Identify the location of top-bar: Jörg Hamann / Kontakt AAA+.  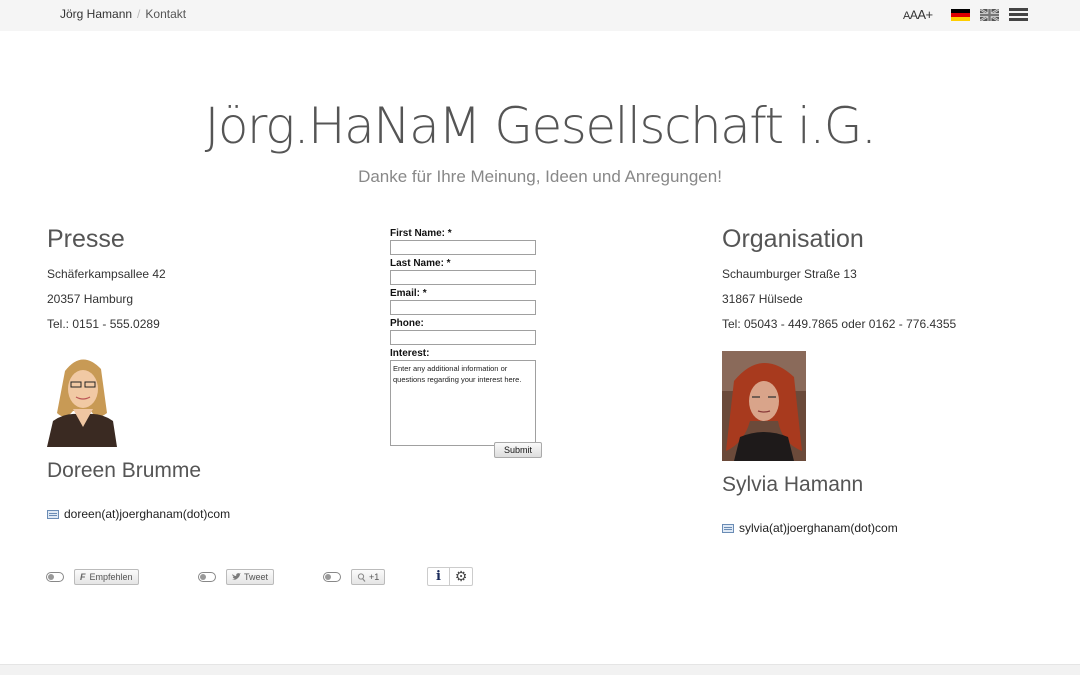
(540, 15).